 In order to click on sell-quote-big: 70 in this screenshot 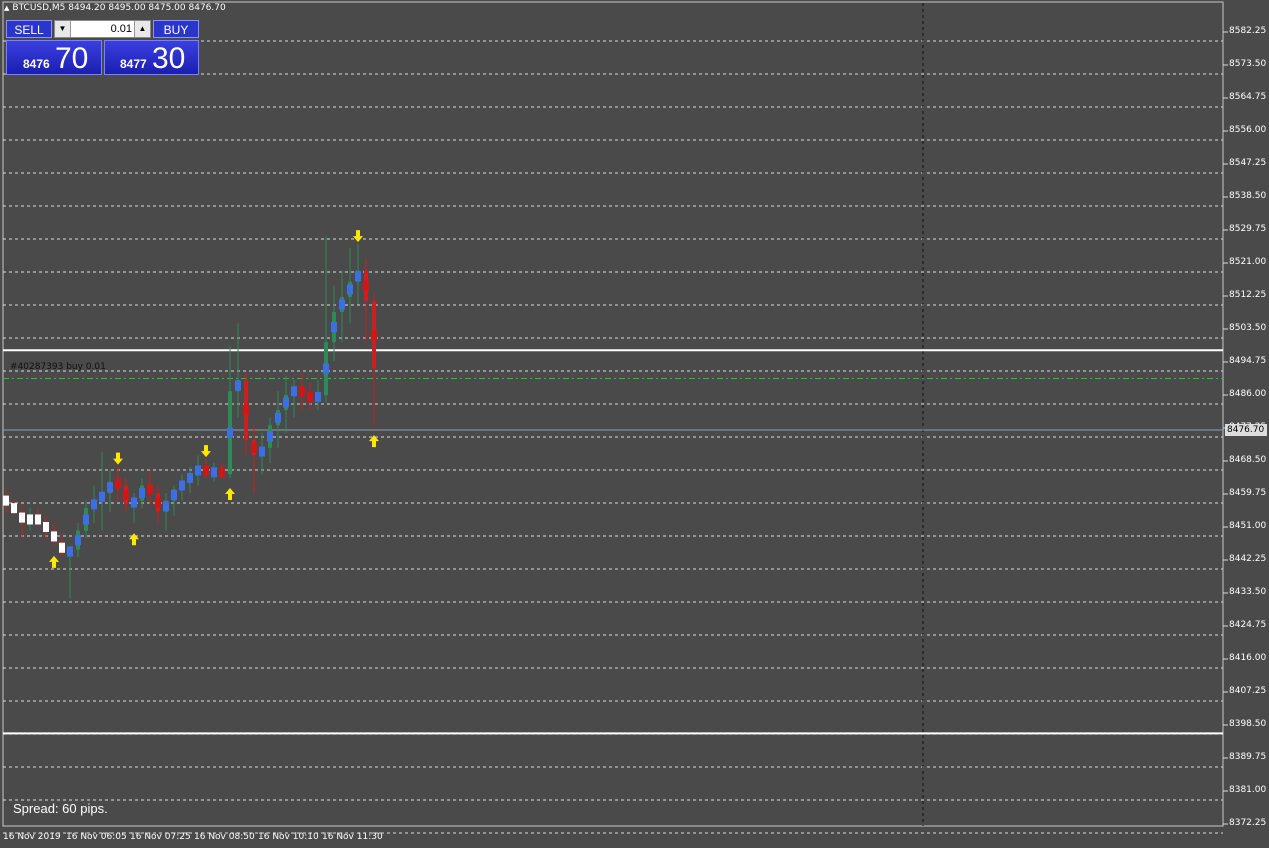, I will do `click(72, 58)`.